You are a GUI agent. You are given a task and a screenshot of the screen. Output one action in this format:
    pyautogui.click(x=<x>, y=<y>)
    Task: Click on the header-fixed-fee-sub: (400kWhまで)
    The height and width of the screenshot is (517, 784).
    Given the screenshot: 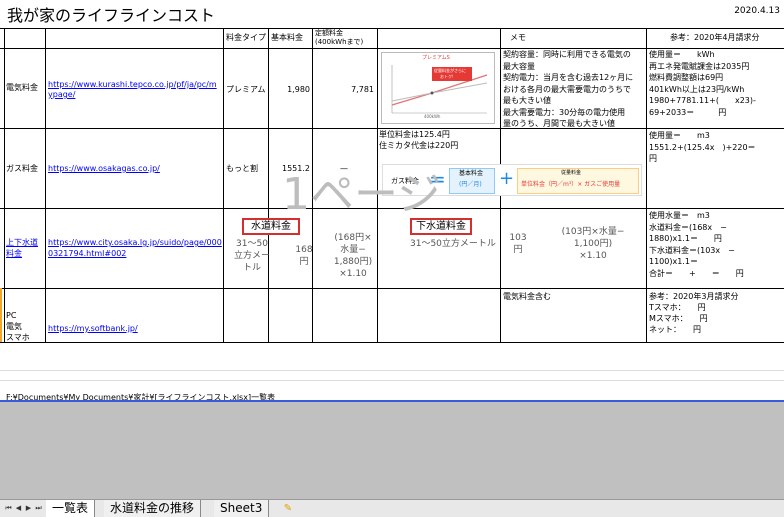 What is the action you would take?
    pyautogui.click(x=339, y=42)
    